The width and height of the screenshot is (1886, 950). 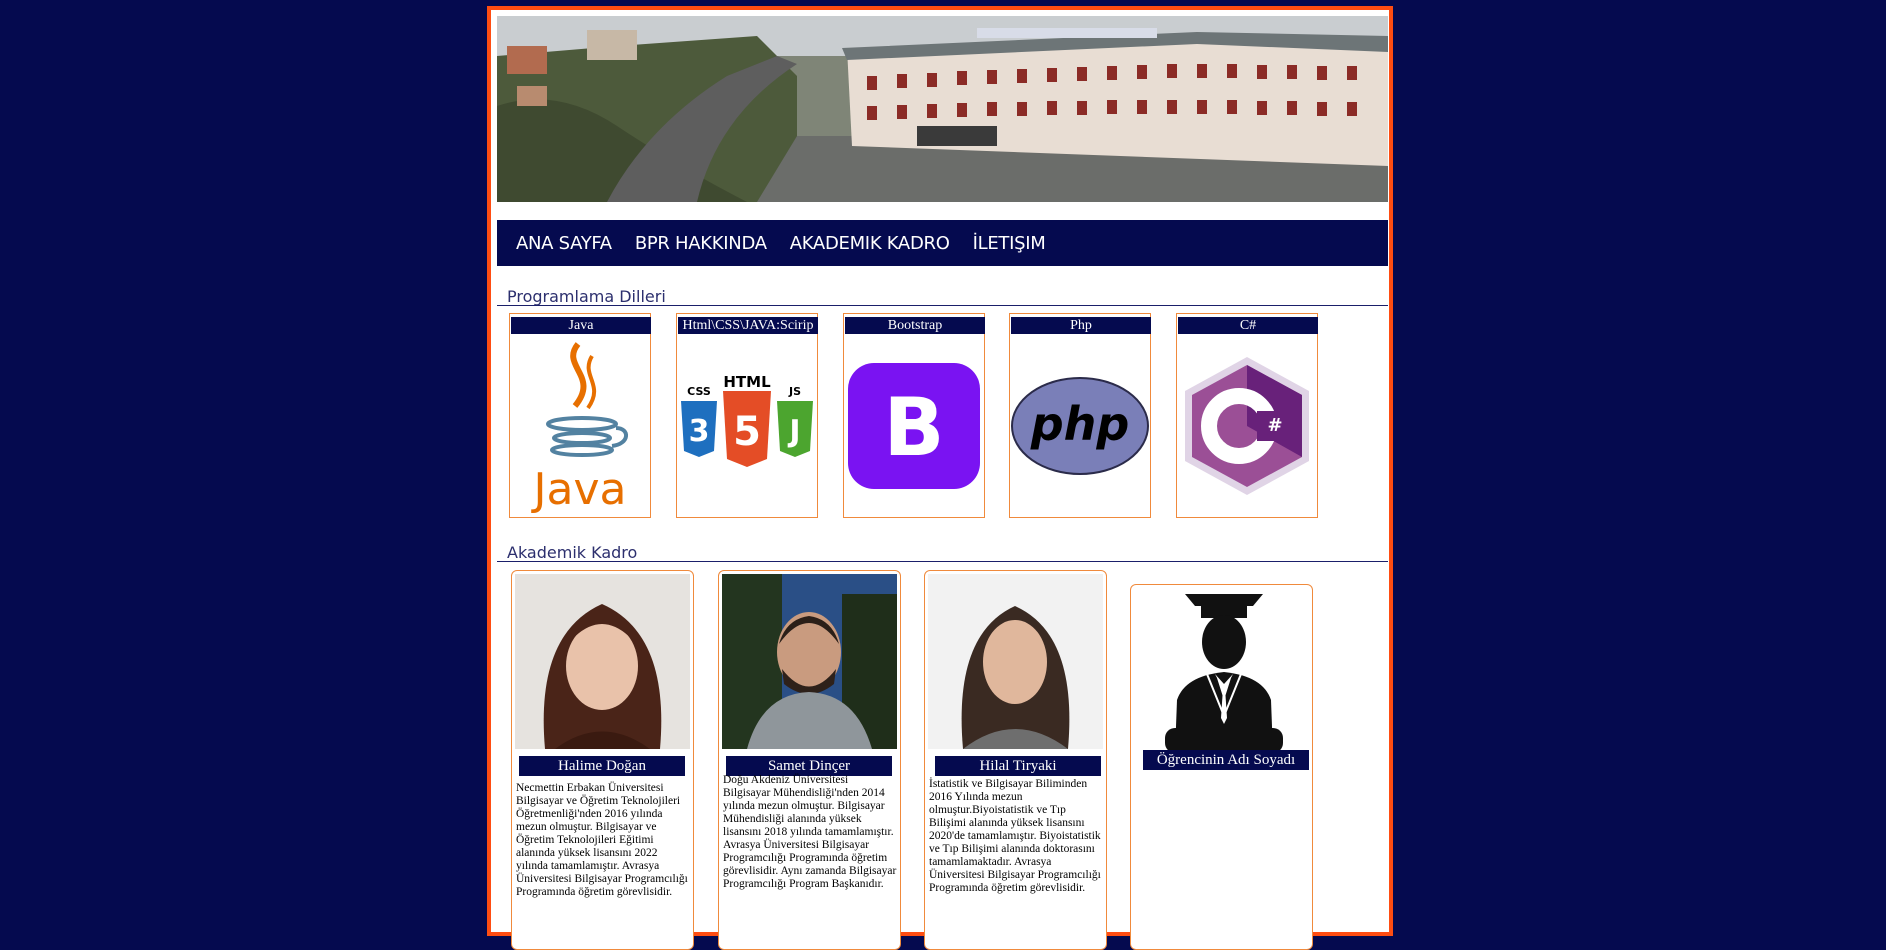 I want to click on staff-name: Öğrencinin Adı Soyadı, so click(x=1226, y=760).